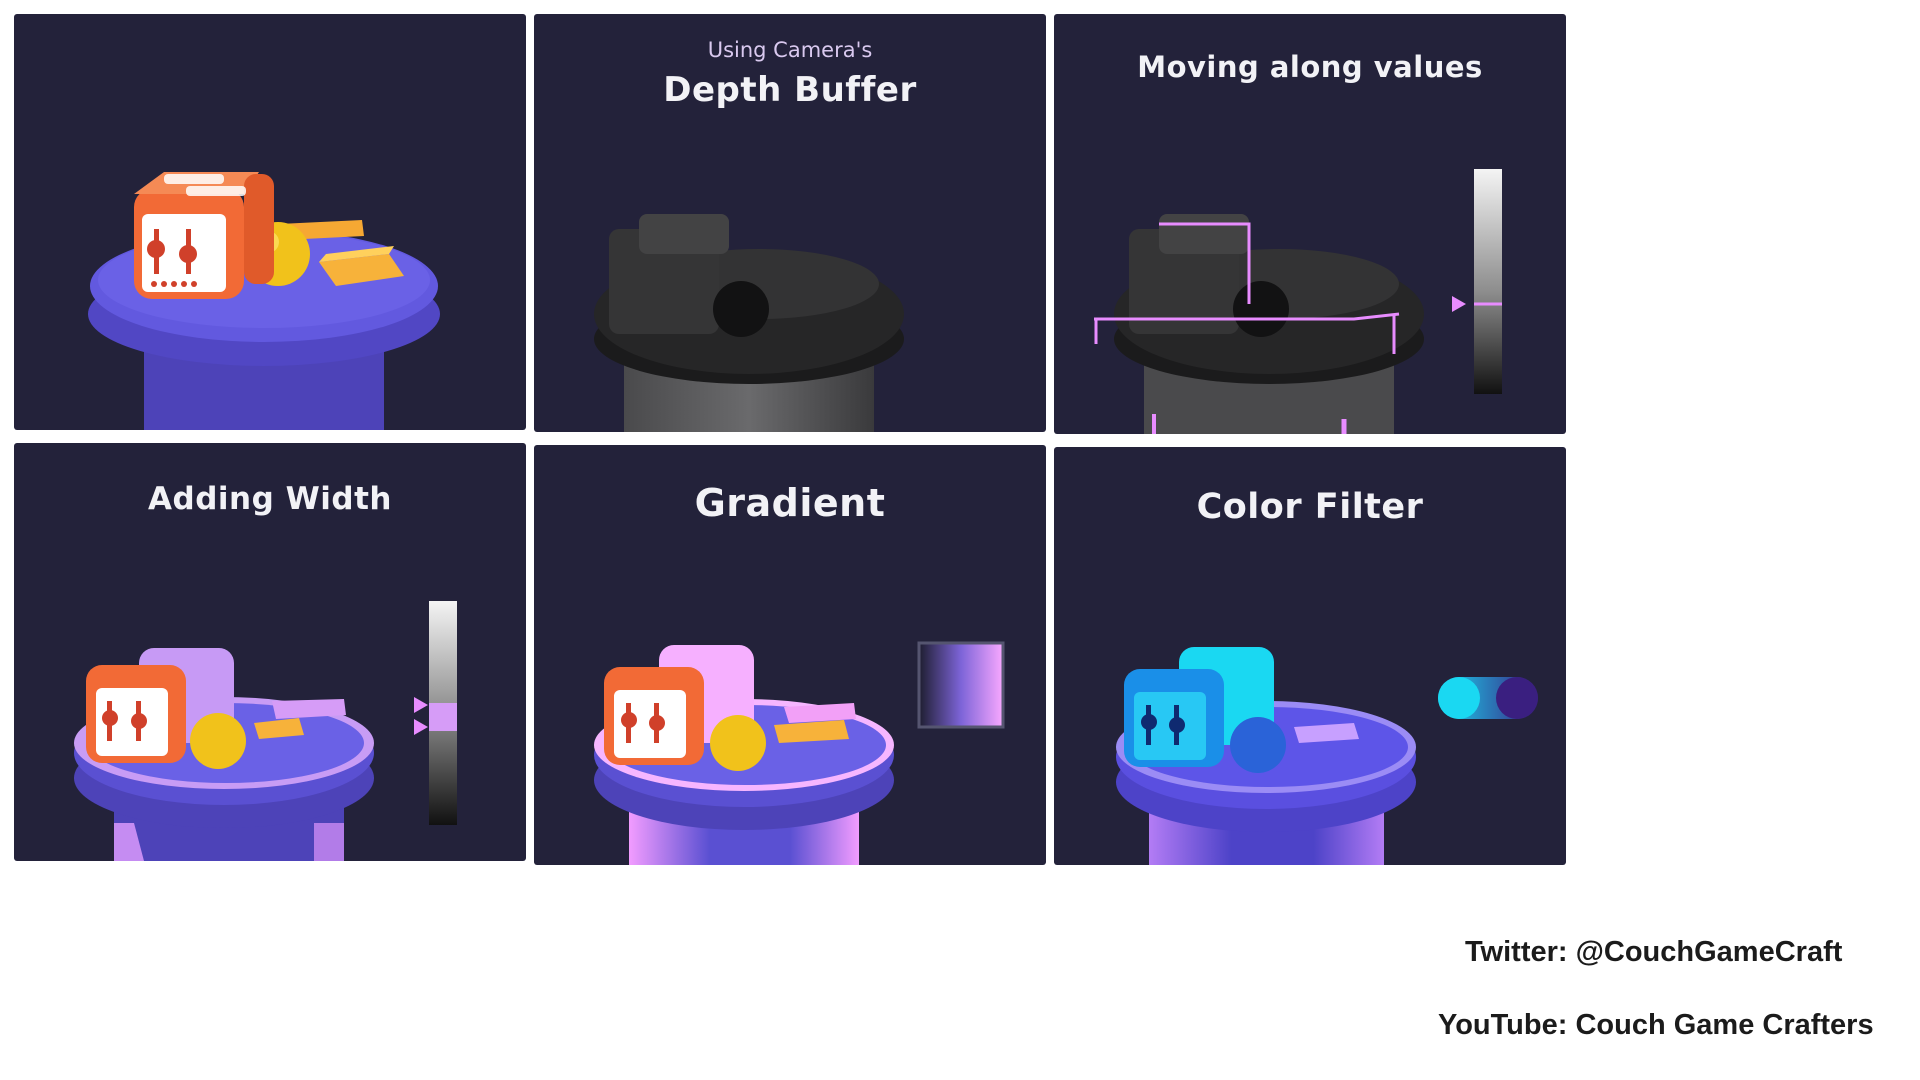 Image resolution: width=1920 pixels, height=1080 pixels. I want to click on width-scene-illustration, so click(265, 731).